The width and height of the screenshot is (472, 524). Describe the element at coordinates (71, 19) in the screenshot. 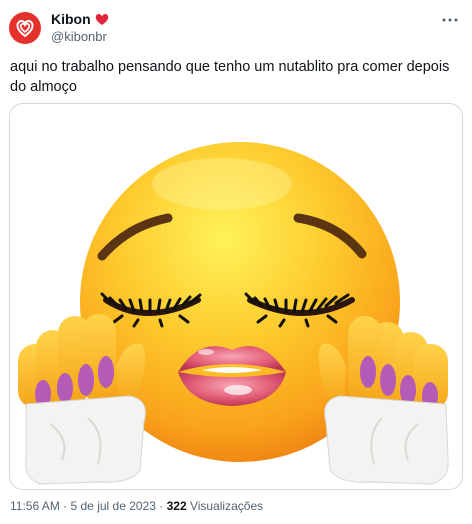

I see `display-name: Kibon` at that location.